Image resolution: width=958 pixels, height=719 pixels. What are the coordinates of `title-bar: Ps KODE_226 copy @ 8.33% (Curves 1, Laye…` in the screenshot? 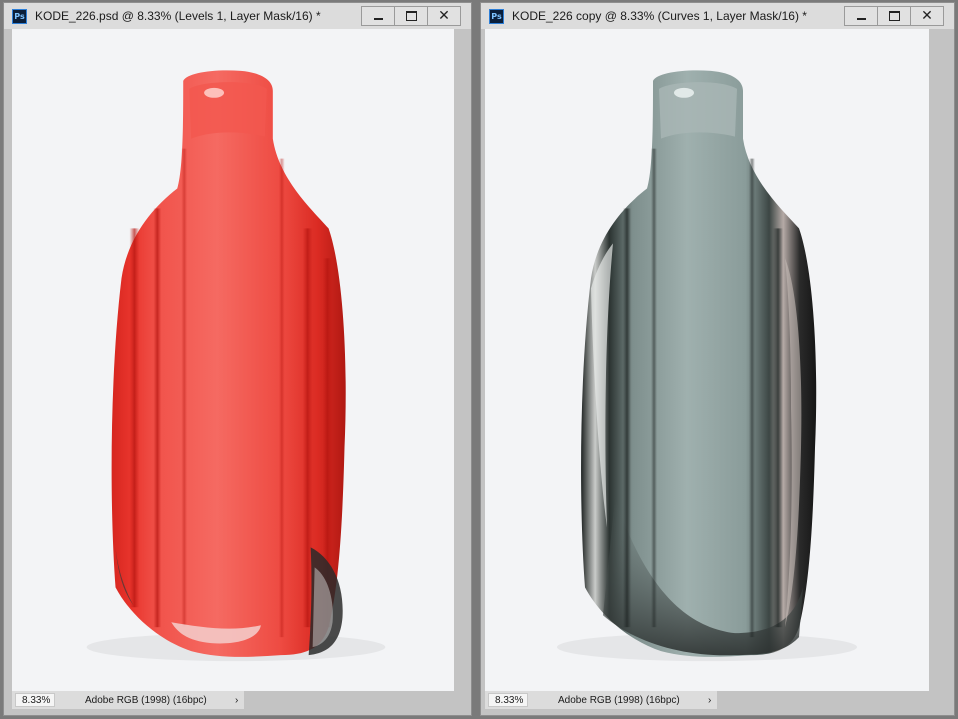 It's located at (717, 16).